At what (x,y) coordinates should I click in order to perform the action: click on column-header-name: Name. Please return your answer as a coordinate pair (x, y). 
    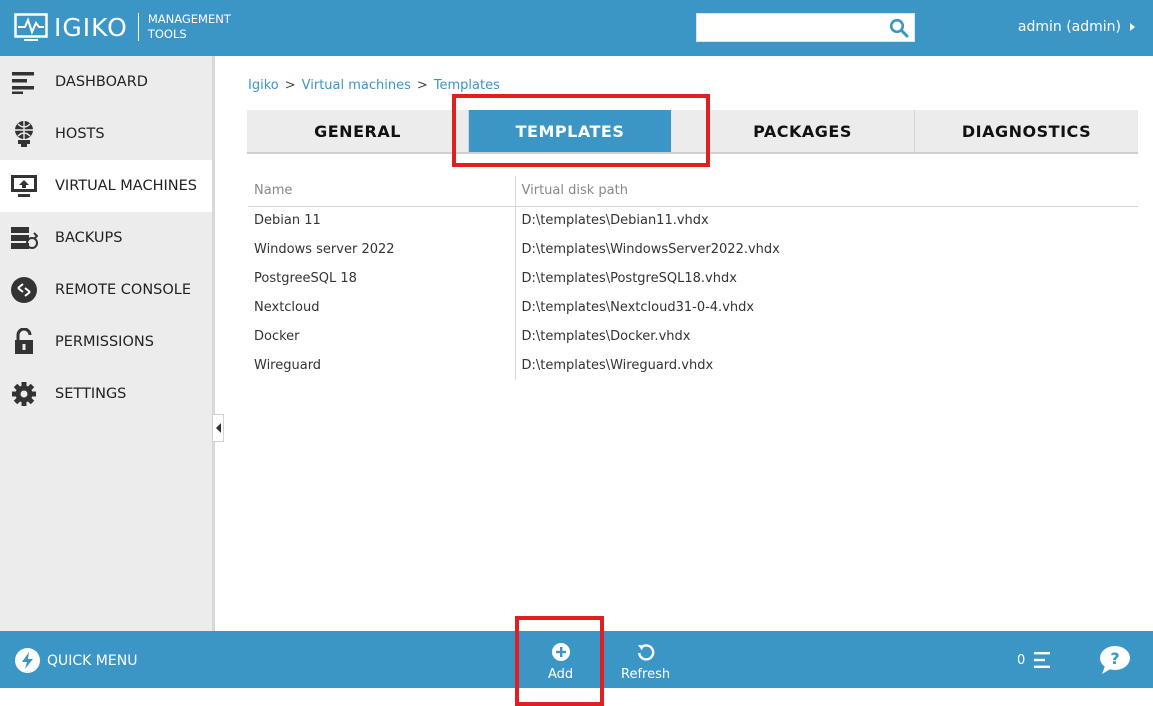
    Looking at the image, I should click on (382, 191).